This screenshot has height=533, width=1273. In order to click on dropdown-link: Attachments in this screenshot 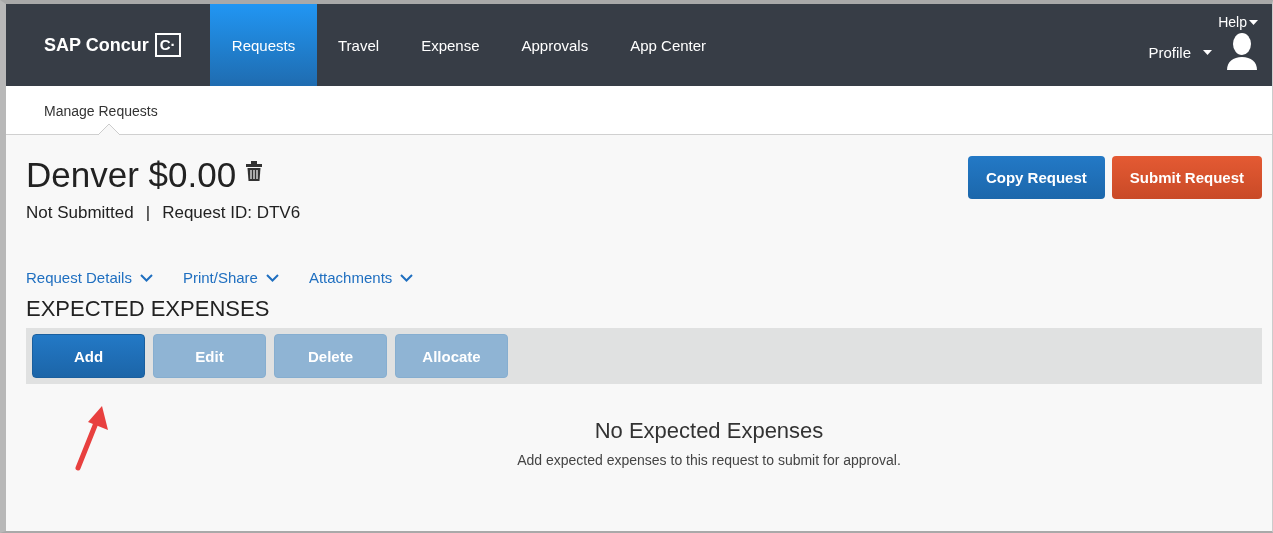, I will do `click(361, 277)`.